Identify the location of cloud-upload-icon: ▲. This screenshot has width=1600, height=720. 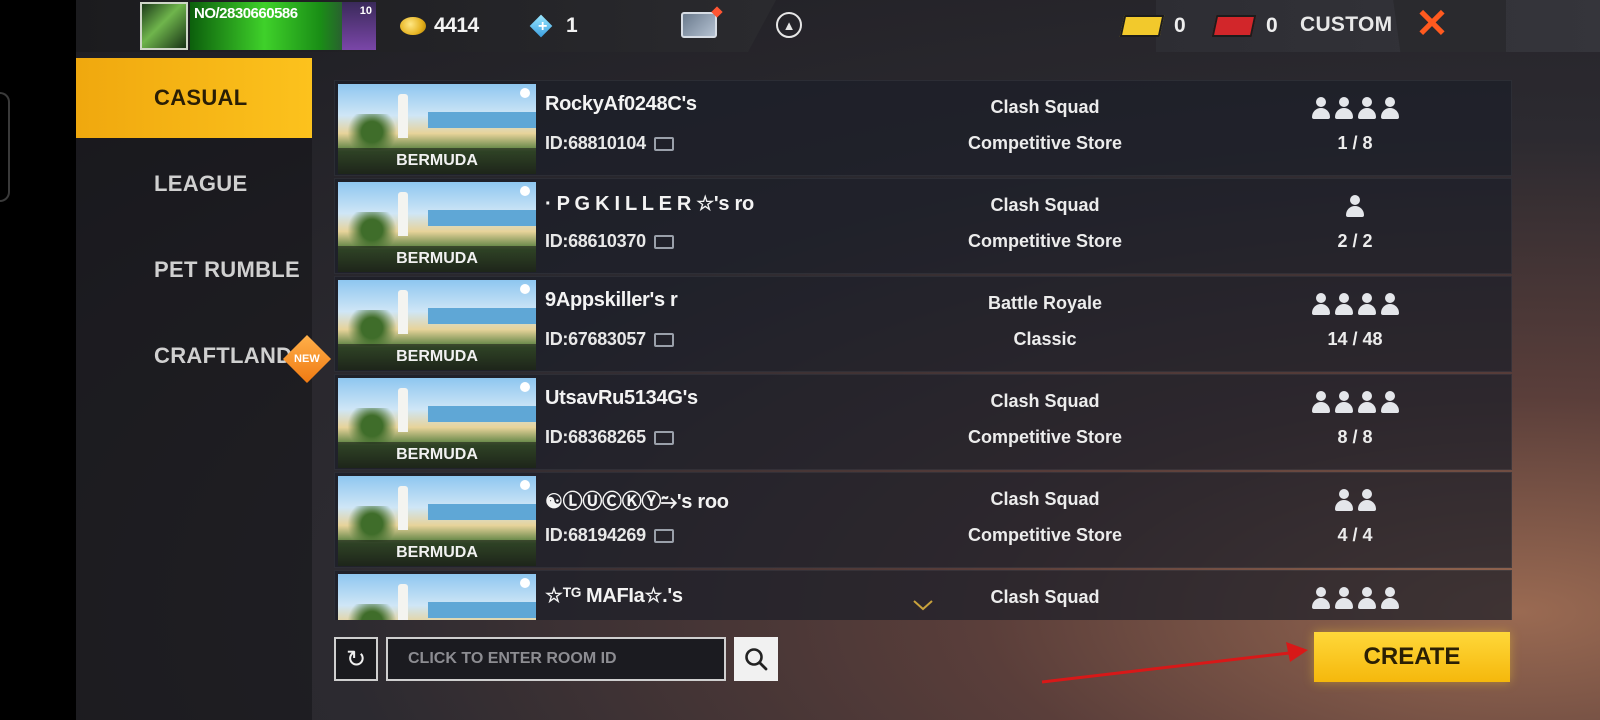
(789, 25).